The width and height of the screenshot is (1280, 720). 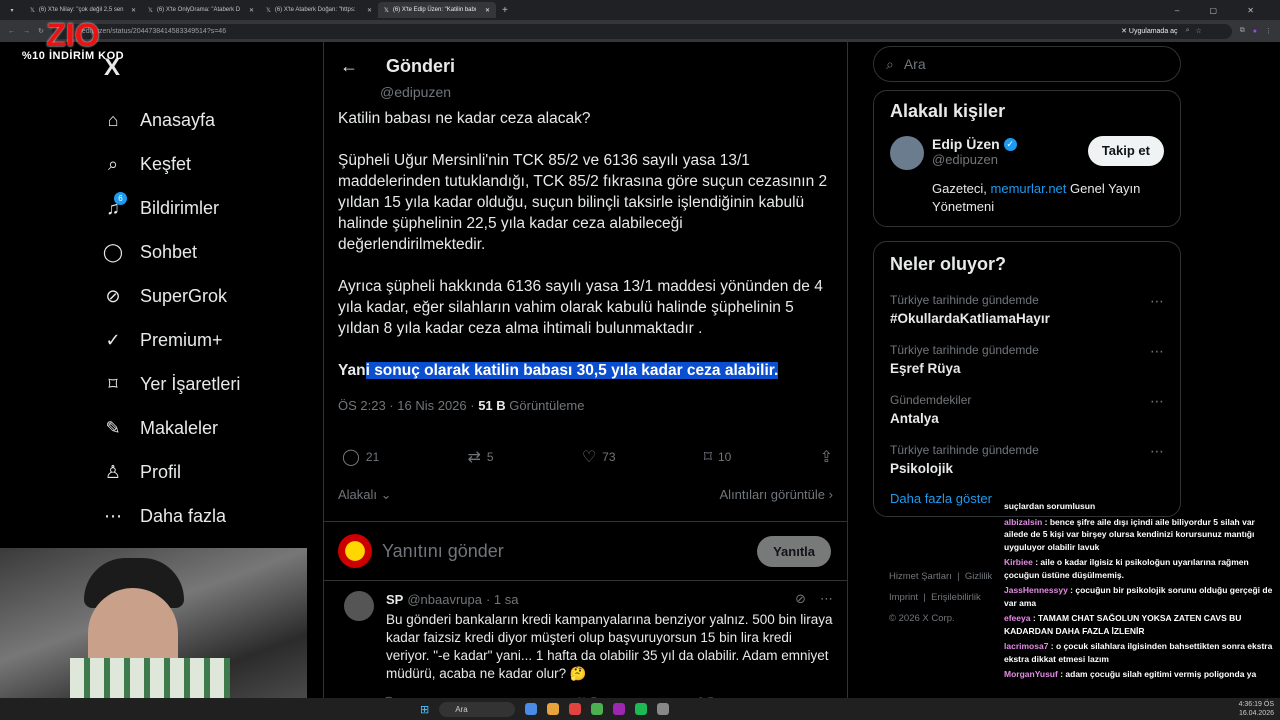 I want to click on grok-icon: ⊘, so click(x=675, y=599).